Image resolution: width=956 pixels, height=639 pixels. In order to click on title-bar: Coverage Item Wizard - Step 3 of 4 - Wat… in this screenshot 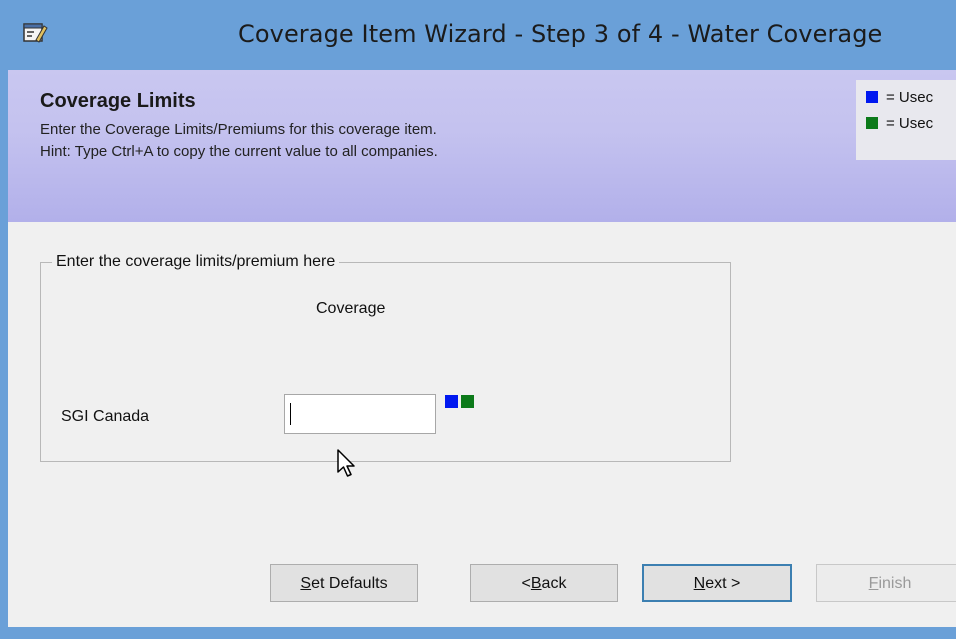, I will do `click(478, 35)`.